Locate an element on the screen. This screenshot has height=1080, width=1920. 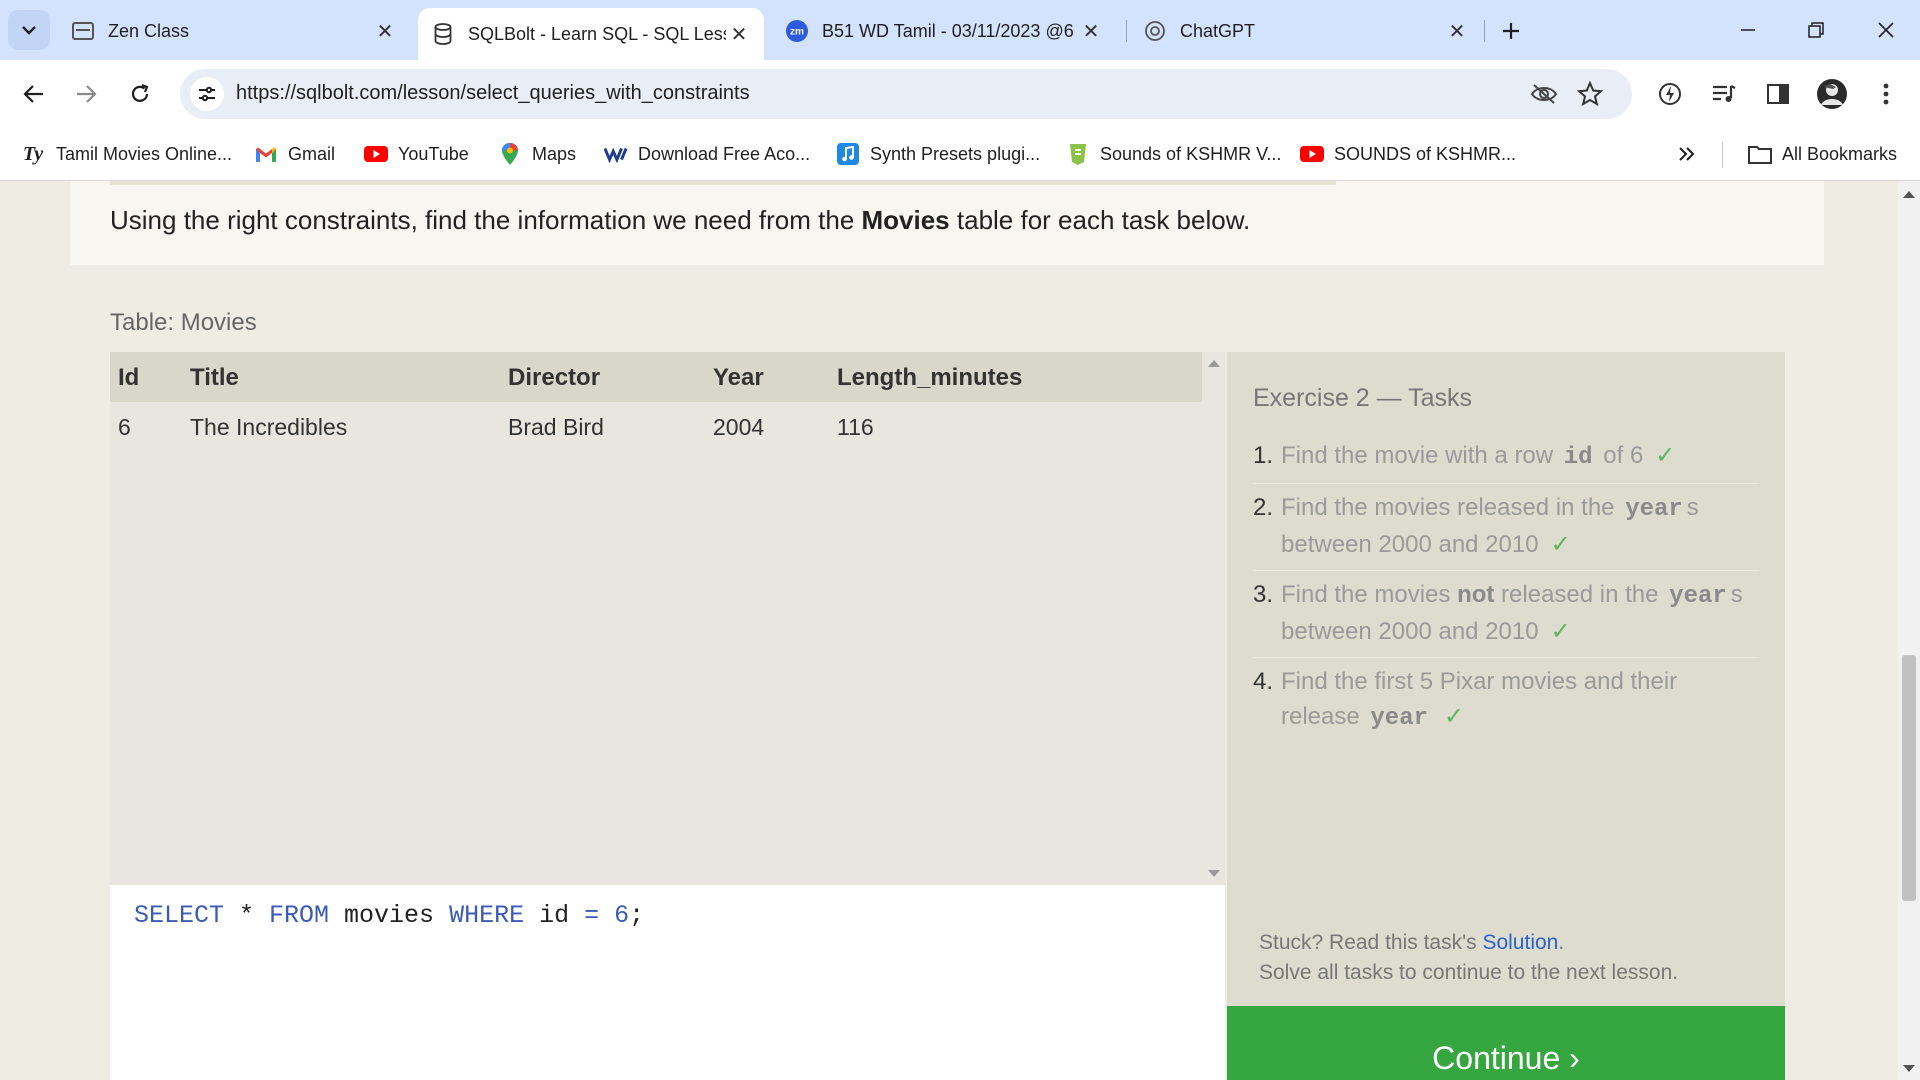
tab-sqlbolt: SQLBolt - Learn SQL - SQL Less ✕ is located at coordinates (591, 34).